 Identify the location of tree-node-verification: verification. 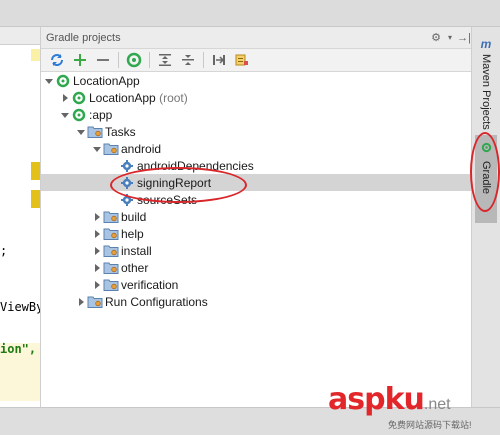
(256, 284).